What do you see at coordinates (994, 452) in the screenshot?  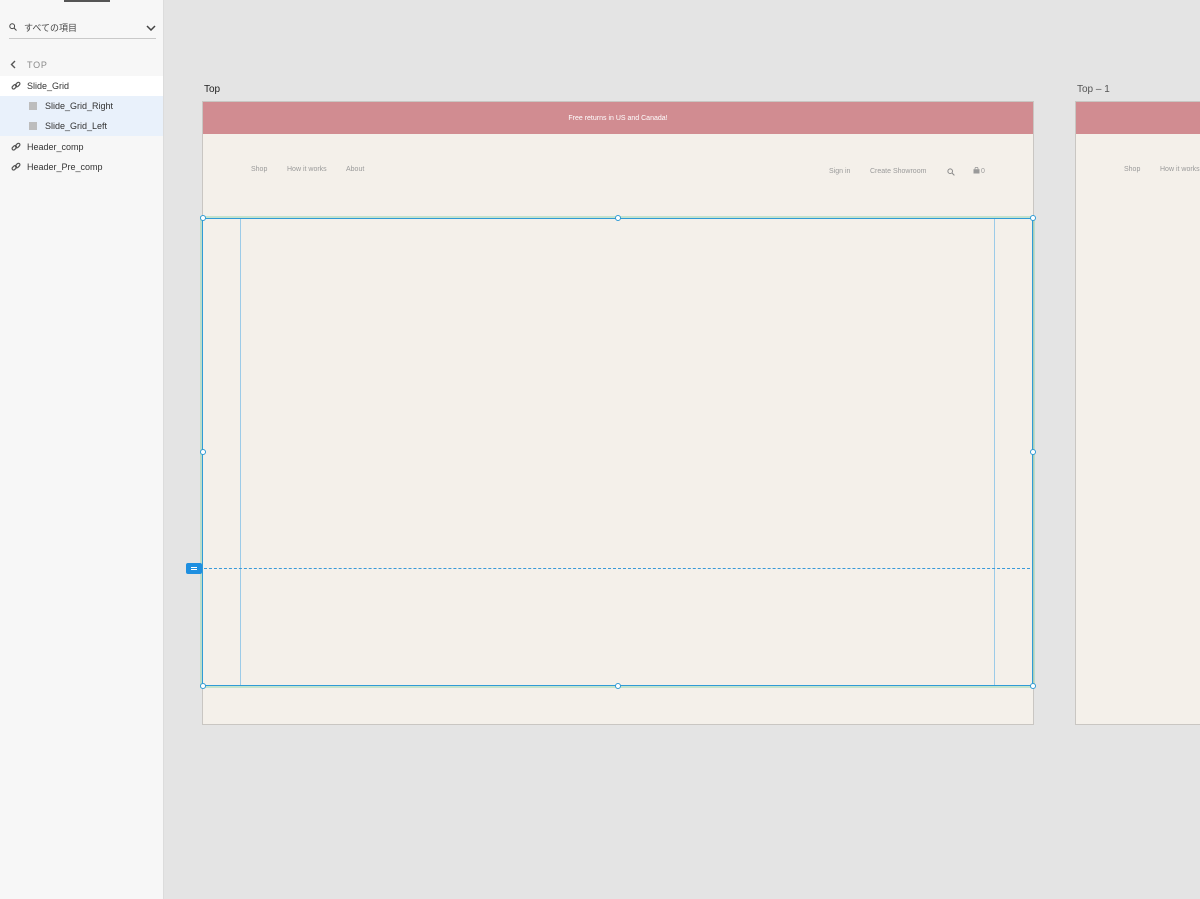 I see `slide-grid-right-column` at bounding box center [994, 452].